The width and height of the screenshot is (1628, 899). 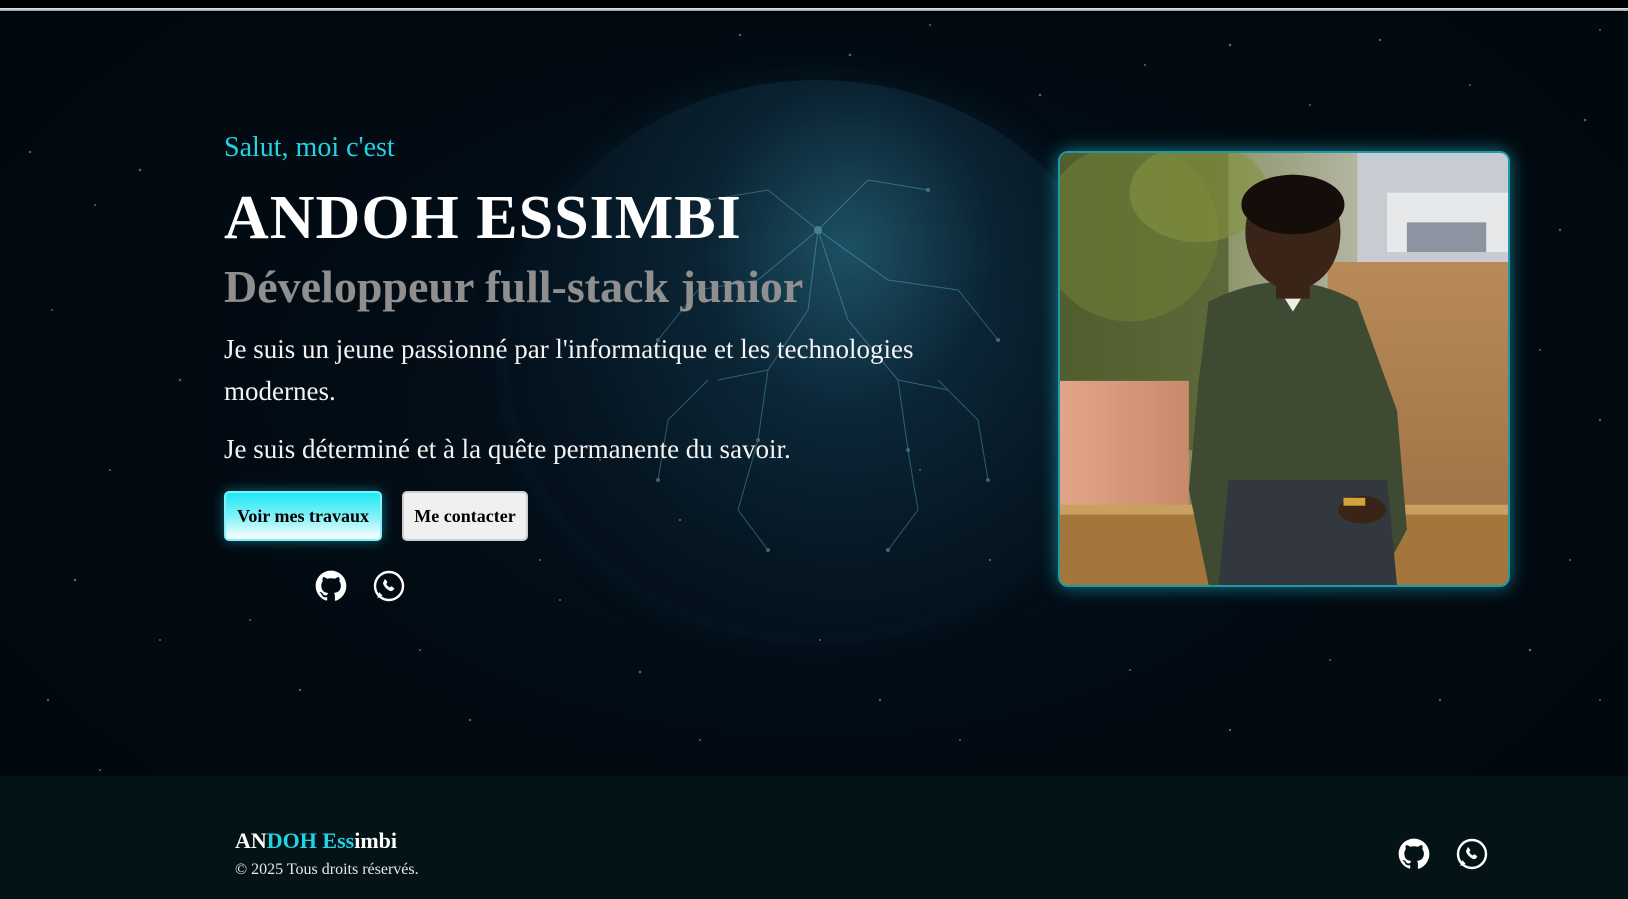 I want to click on contact-button: Me contacter, so click(x=465, y=516).